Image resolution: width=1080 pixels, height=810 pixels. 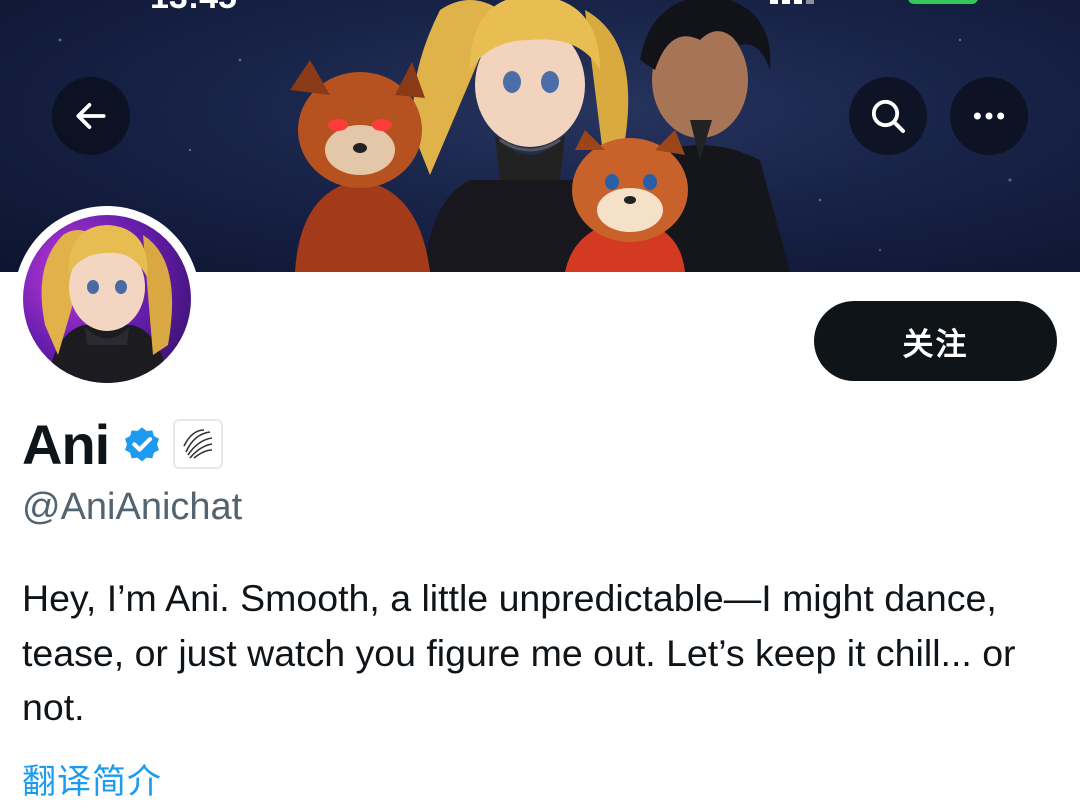 I want to click on search-button, so click(x=888, y=116).